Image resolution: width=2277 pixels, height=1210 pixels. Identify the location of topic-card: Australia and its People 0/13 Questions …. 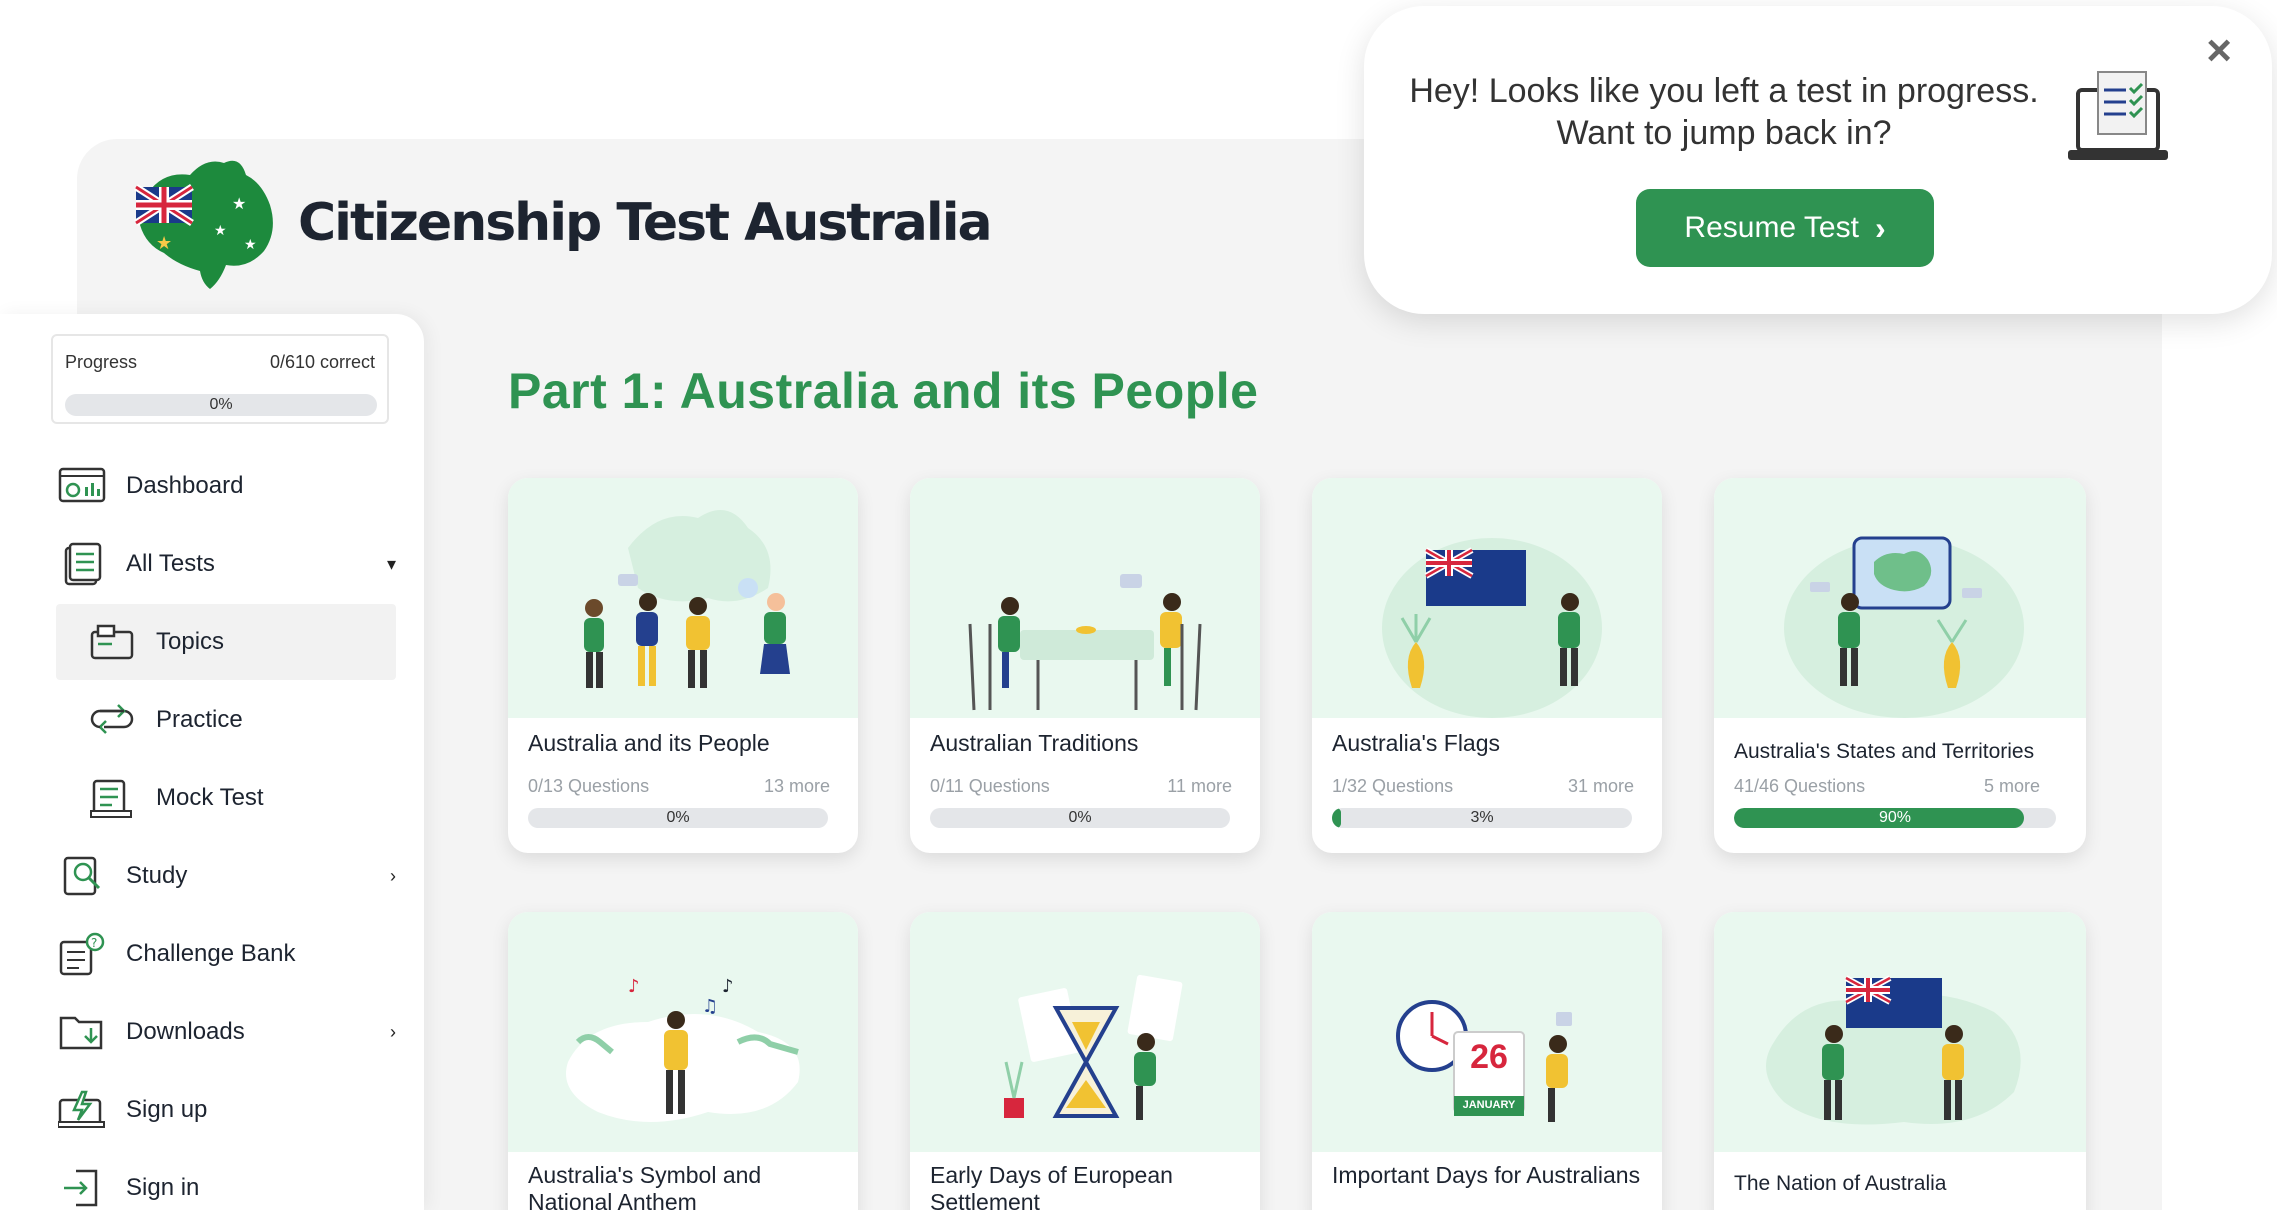
(683, 665).